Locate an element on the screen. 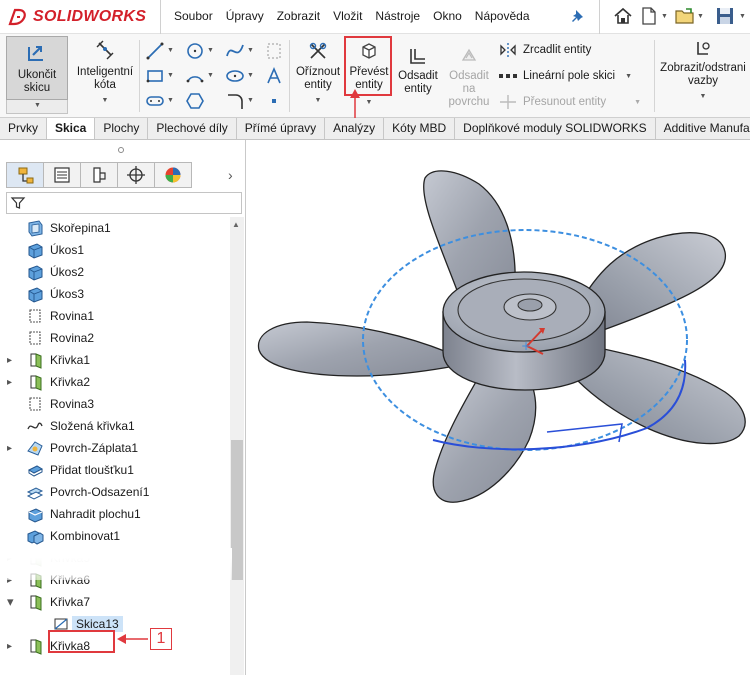  polygon-icon is located at coordinates (195, 101).